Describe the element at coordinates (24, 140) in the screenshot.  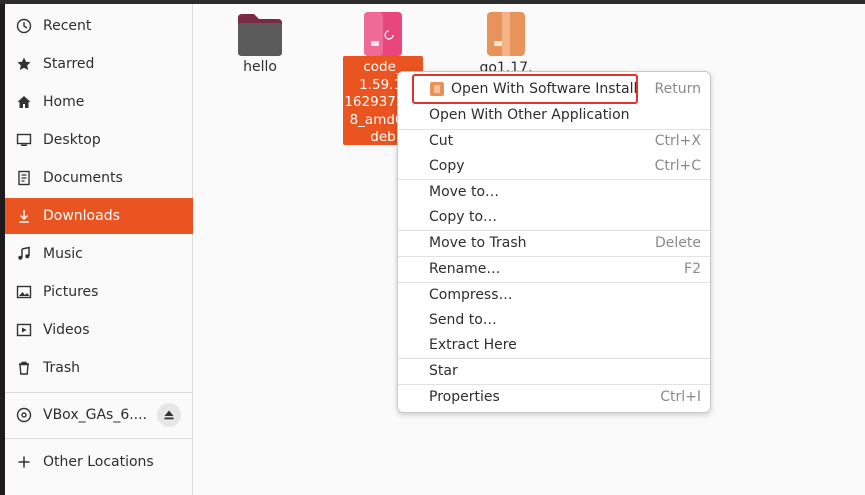
I see `desktop-icon` at that location.